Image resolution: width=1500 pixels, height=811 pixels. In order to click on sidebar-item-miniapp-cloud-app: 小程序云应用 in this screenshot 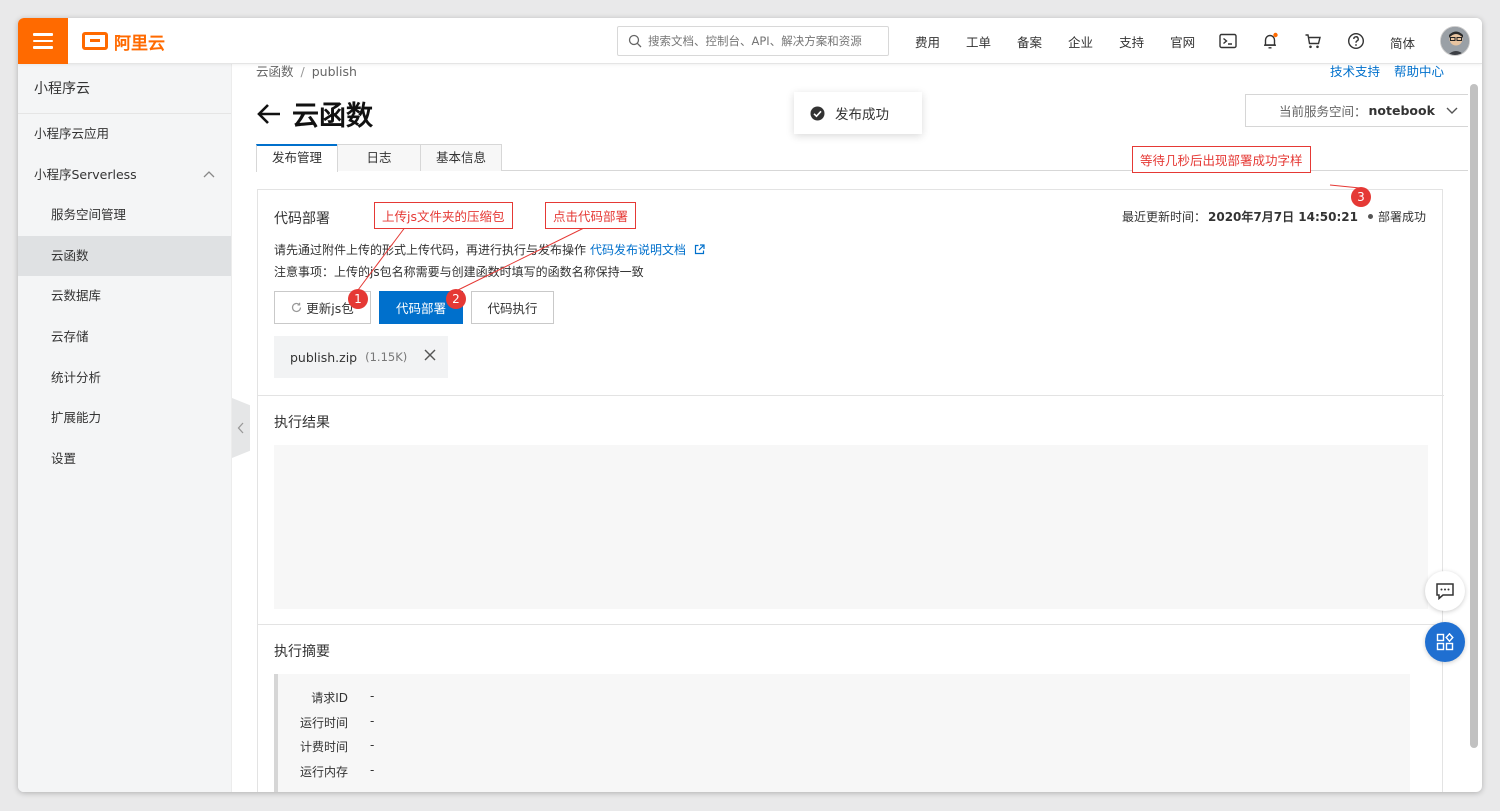, I will do `click(124, 134)`.